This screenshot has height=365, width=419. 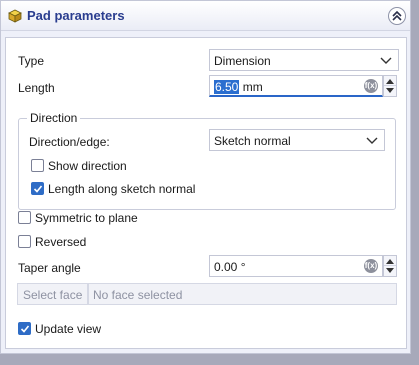 I want to click on pad-icon, so click(x=15, y=16).